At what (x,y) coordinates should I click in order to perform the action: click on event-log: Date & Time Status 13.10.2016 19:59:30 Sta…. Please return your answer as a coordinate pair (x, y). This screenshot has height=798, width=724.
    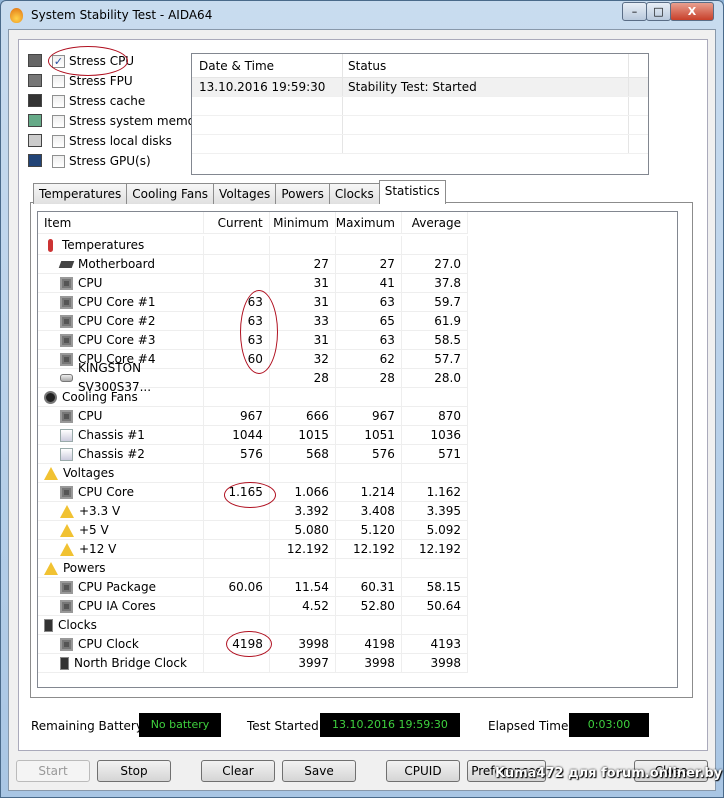
    Looking at the image, I should click on (420, 114).